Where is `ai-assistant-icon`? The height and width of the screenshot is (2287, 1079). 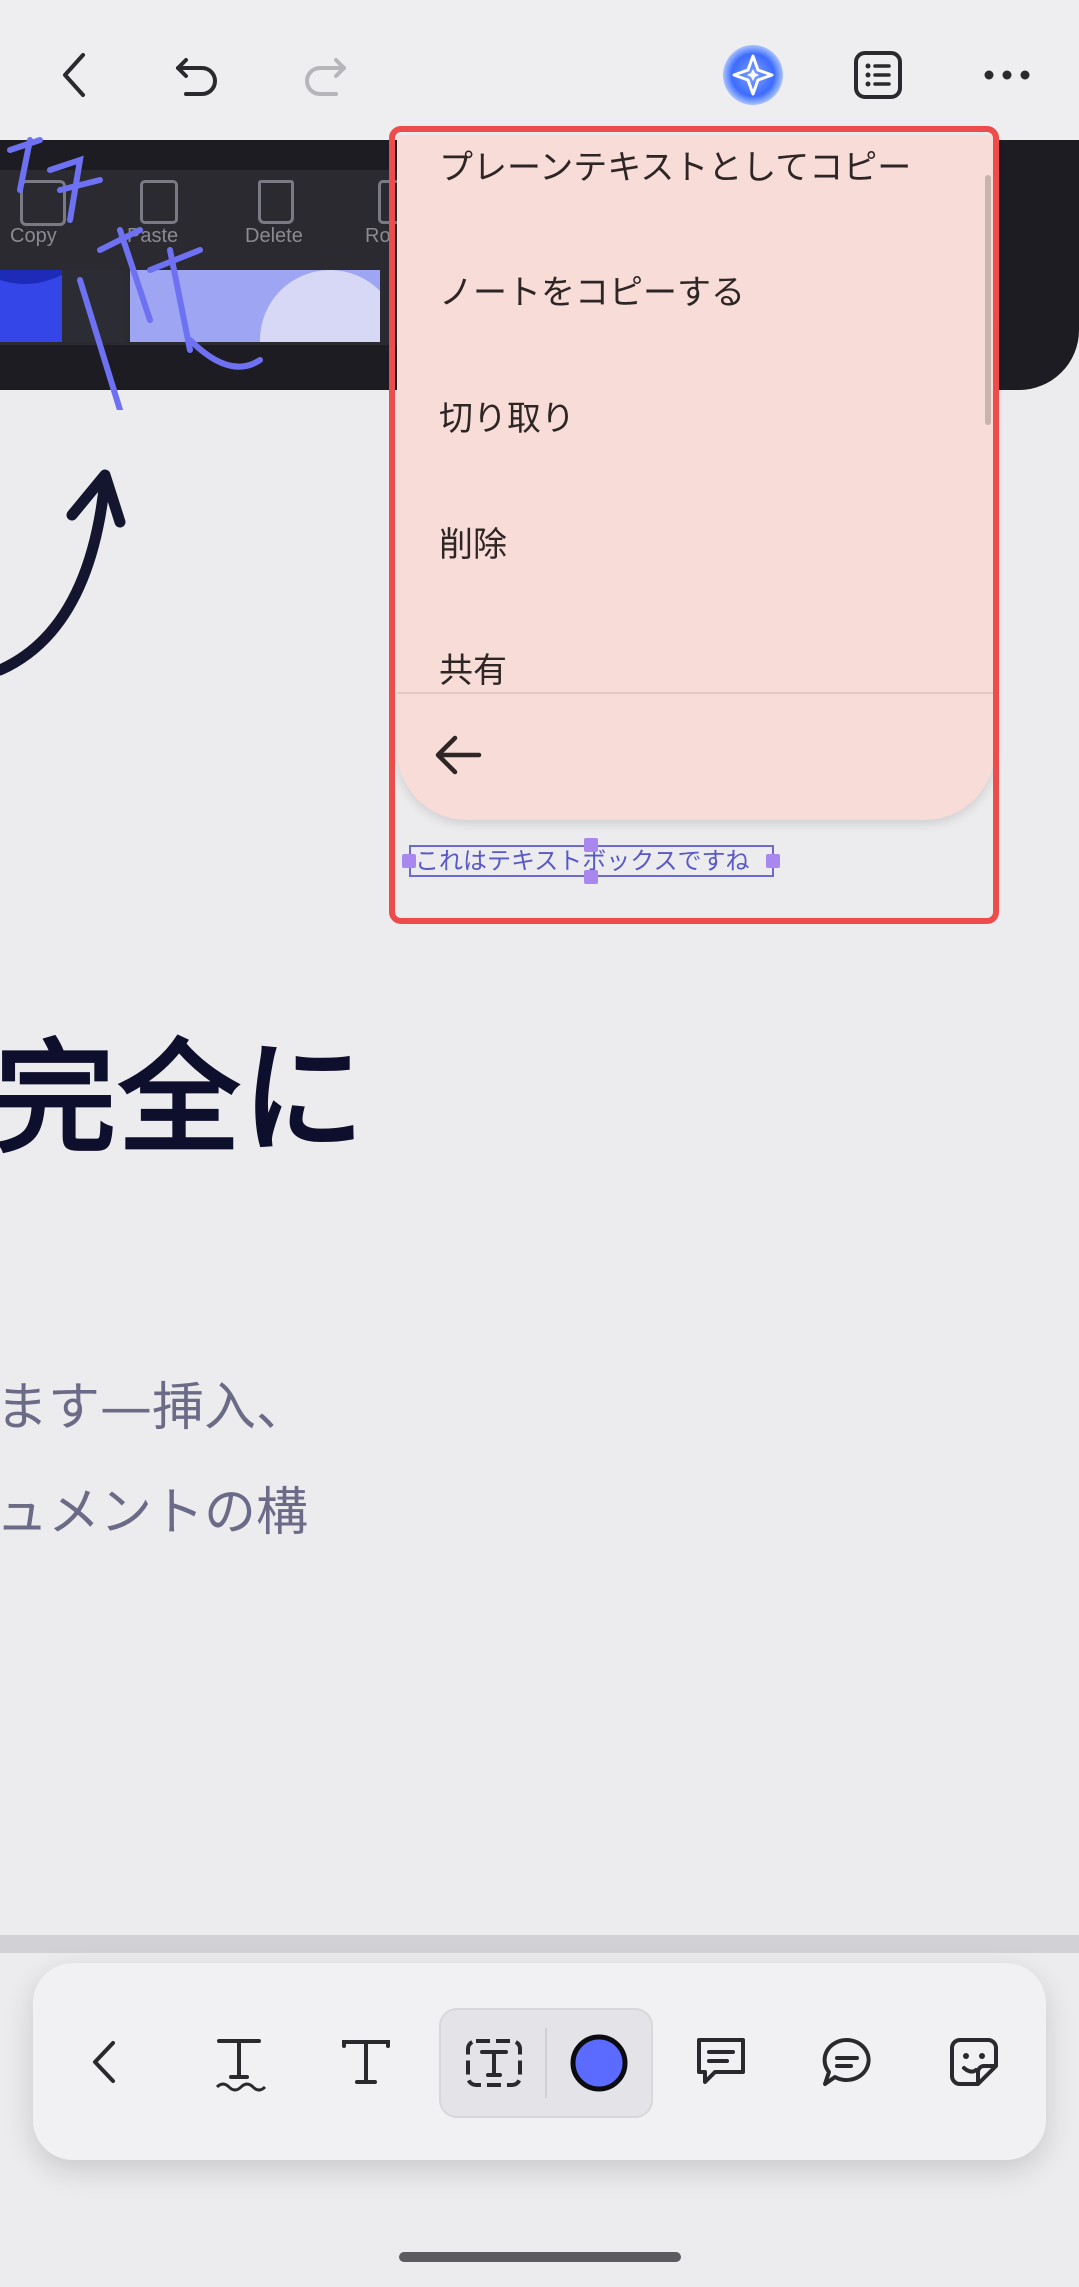 ai-assistant-icon is located at coordinates (753, 75).